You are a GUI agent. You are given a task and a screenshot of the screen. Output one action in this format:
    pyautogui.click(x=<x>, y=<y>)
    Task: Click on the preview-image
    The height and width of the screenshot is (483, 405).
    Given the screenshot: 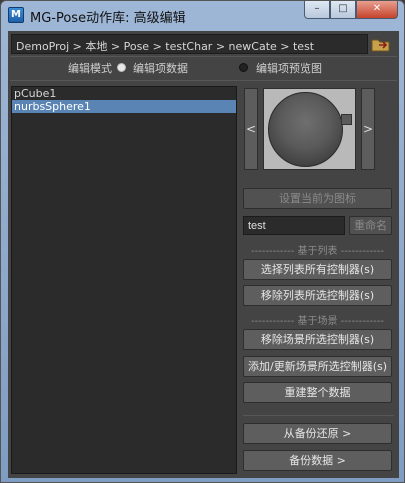 What is the action you would take?
    pyautogui.click(x=309, y=129)
    